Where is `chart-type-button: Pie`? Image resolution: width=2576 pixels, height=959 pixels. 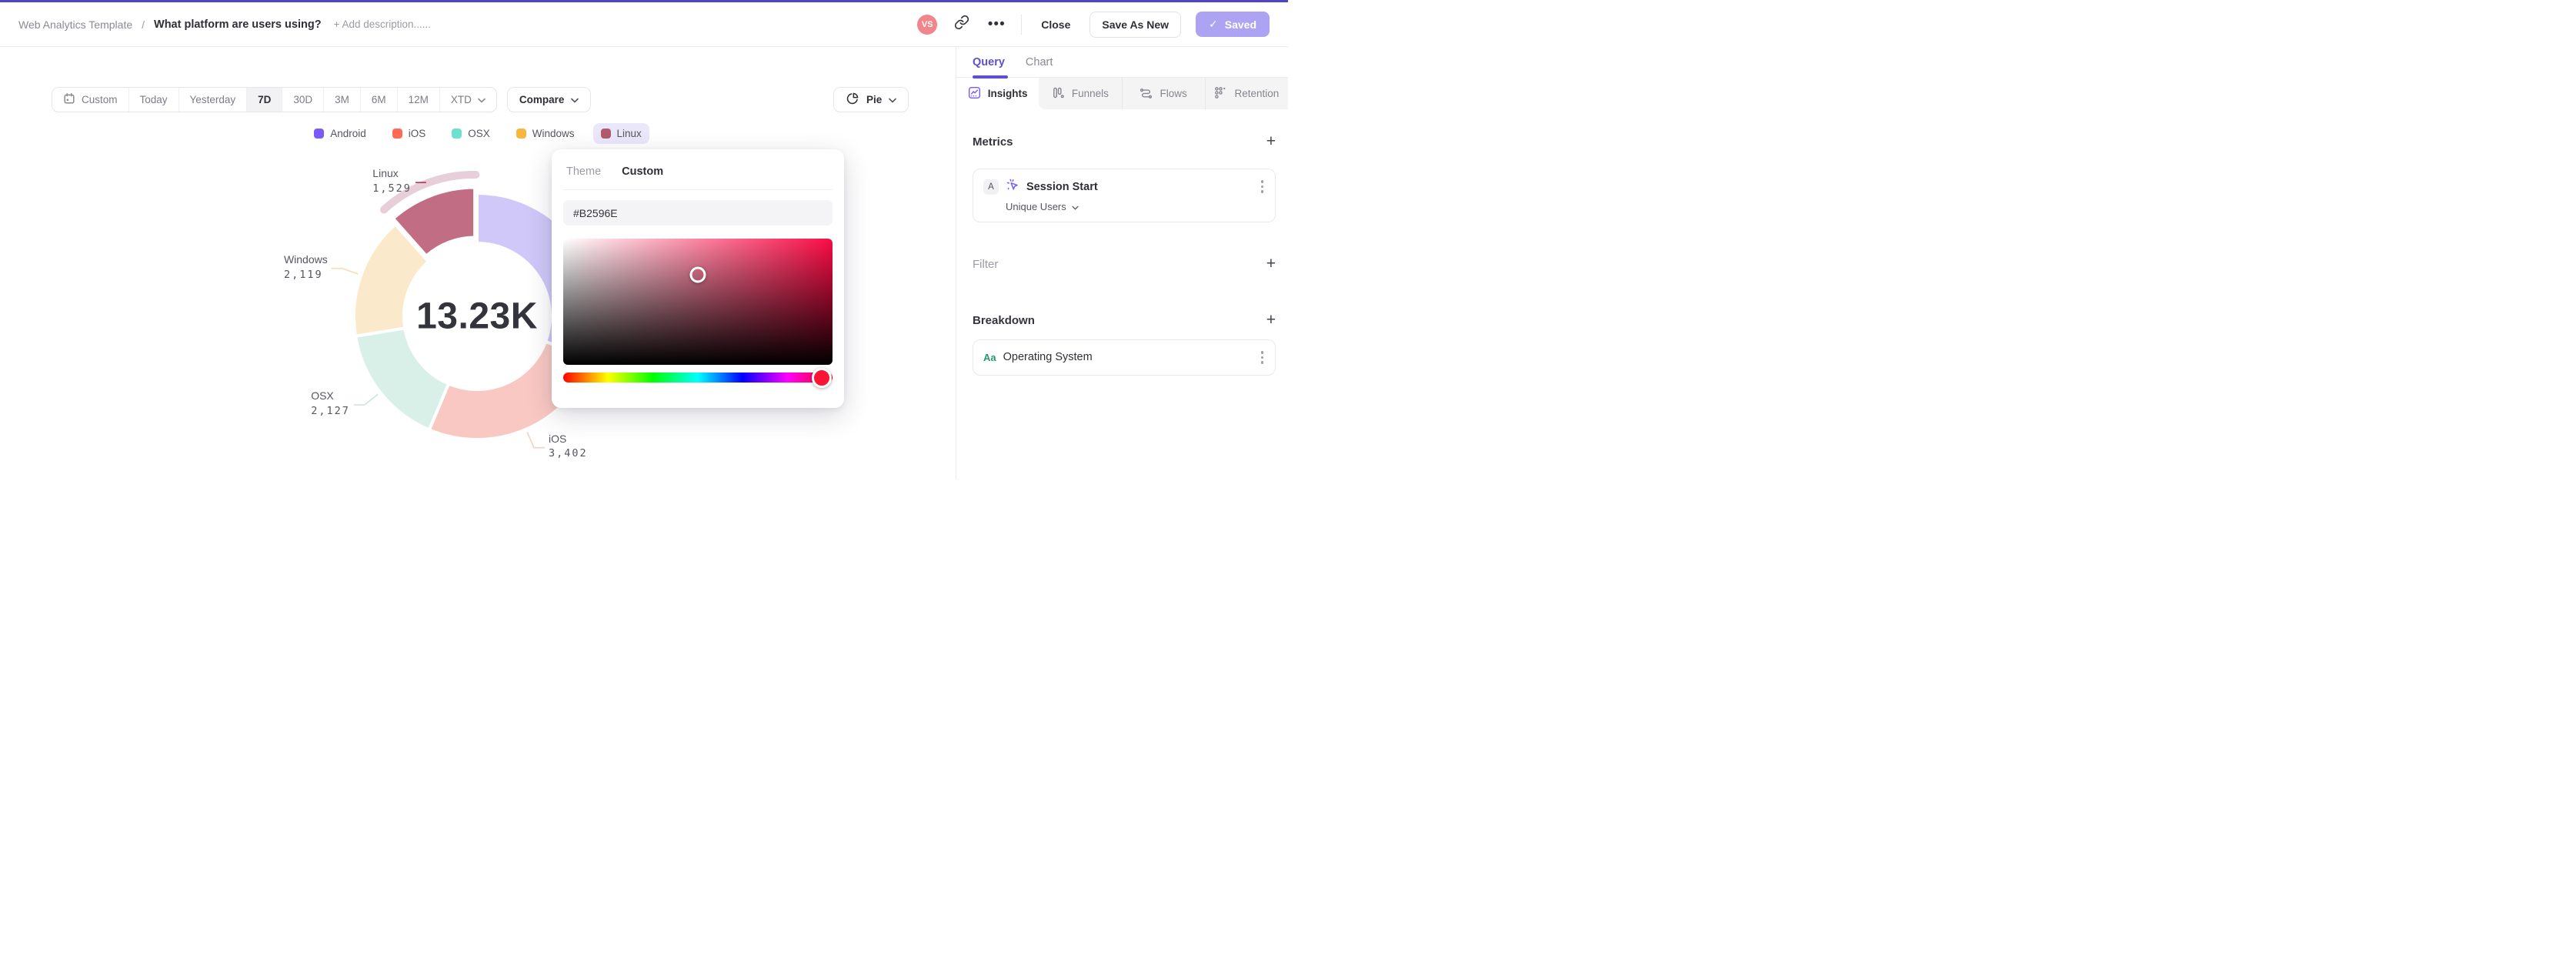
chart-type-button: Pie is located at coordinates (871, 99).